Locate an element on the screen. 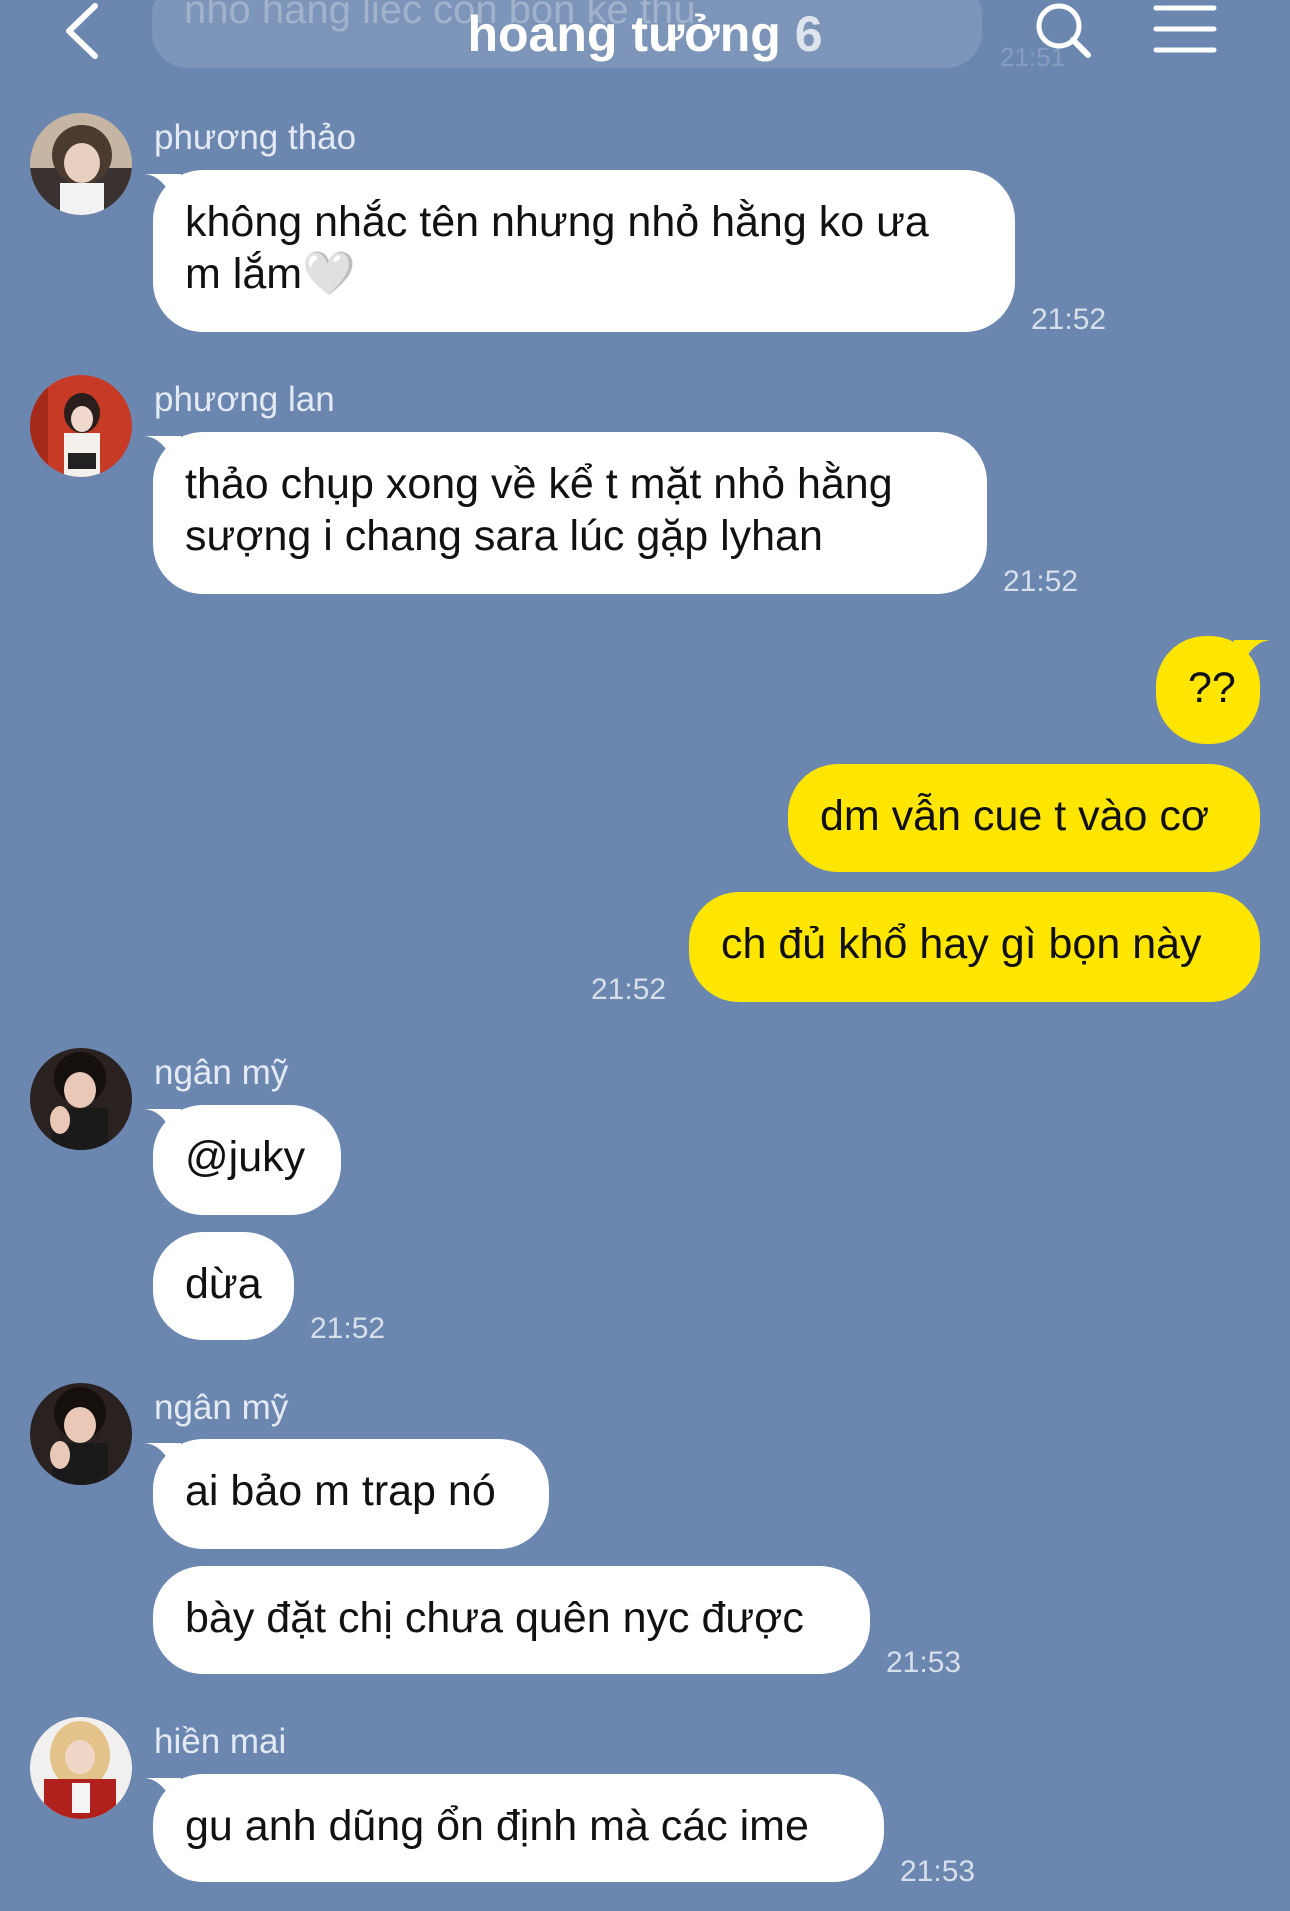  message-bubble: ?? is located at coordinates (1208, 690).